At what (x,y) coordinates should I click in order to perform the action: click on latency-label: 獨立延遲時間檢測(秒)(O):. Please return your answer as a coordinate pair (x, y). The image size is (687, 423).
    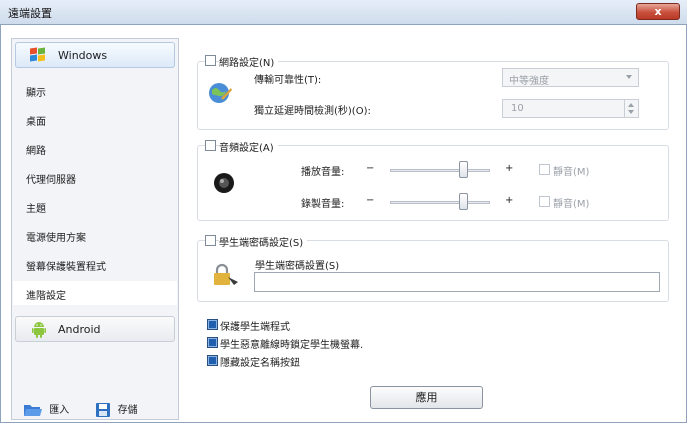
    Looking at the image, I should click on (312, 111).